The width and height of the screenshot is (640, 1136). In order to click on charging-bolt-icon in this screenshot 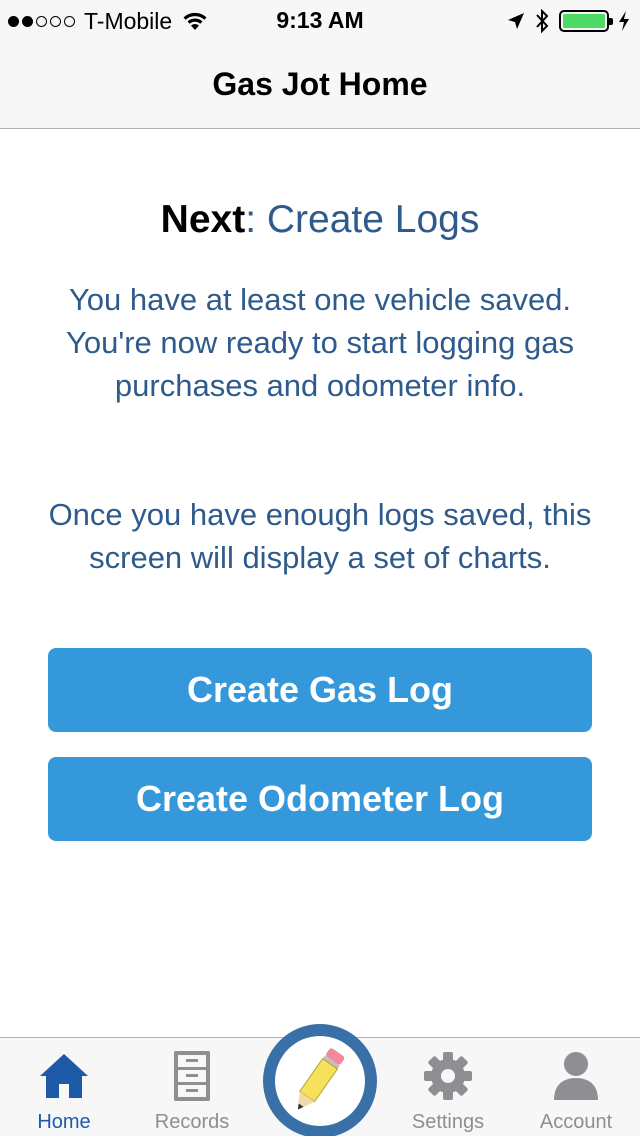, I will do `click(624, 21)`.